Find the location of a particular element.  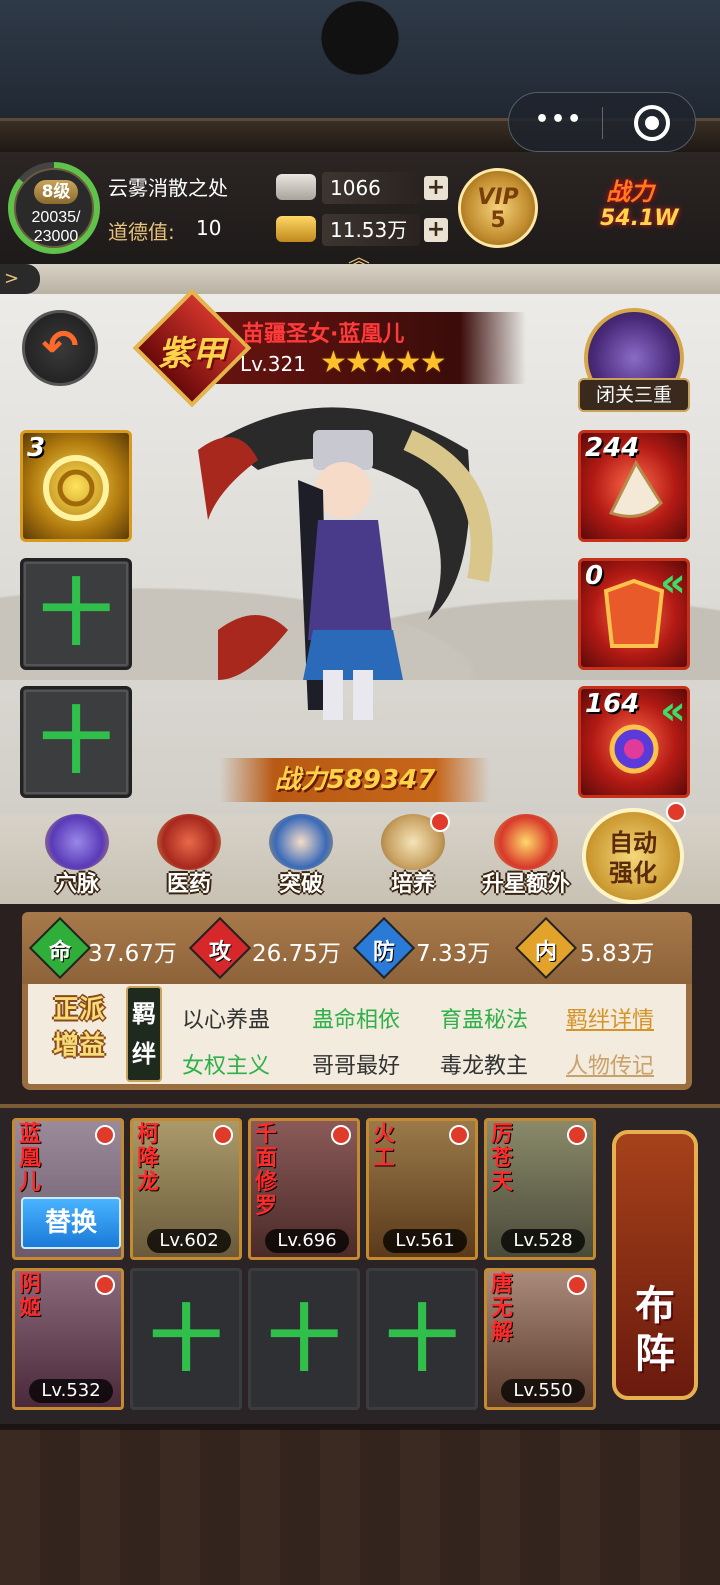

player-level-avatar: 8级 20035/23000 is located at coordinates (54, 208).